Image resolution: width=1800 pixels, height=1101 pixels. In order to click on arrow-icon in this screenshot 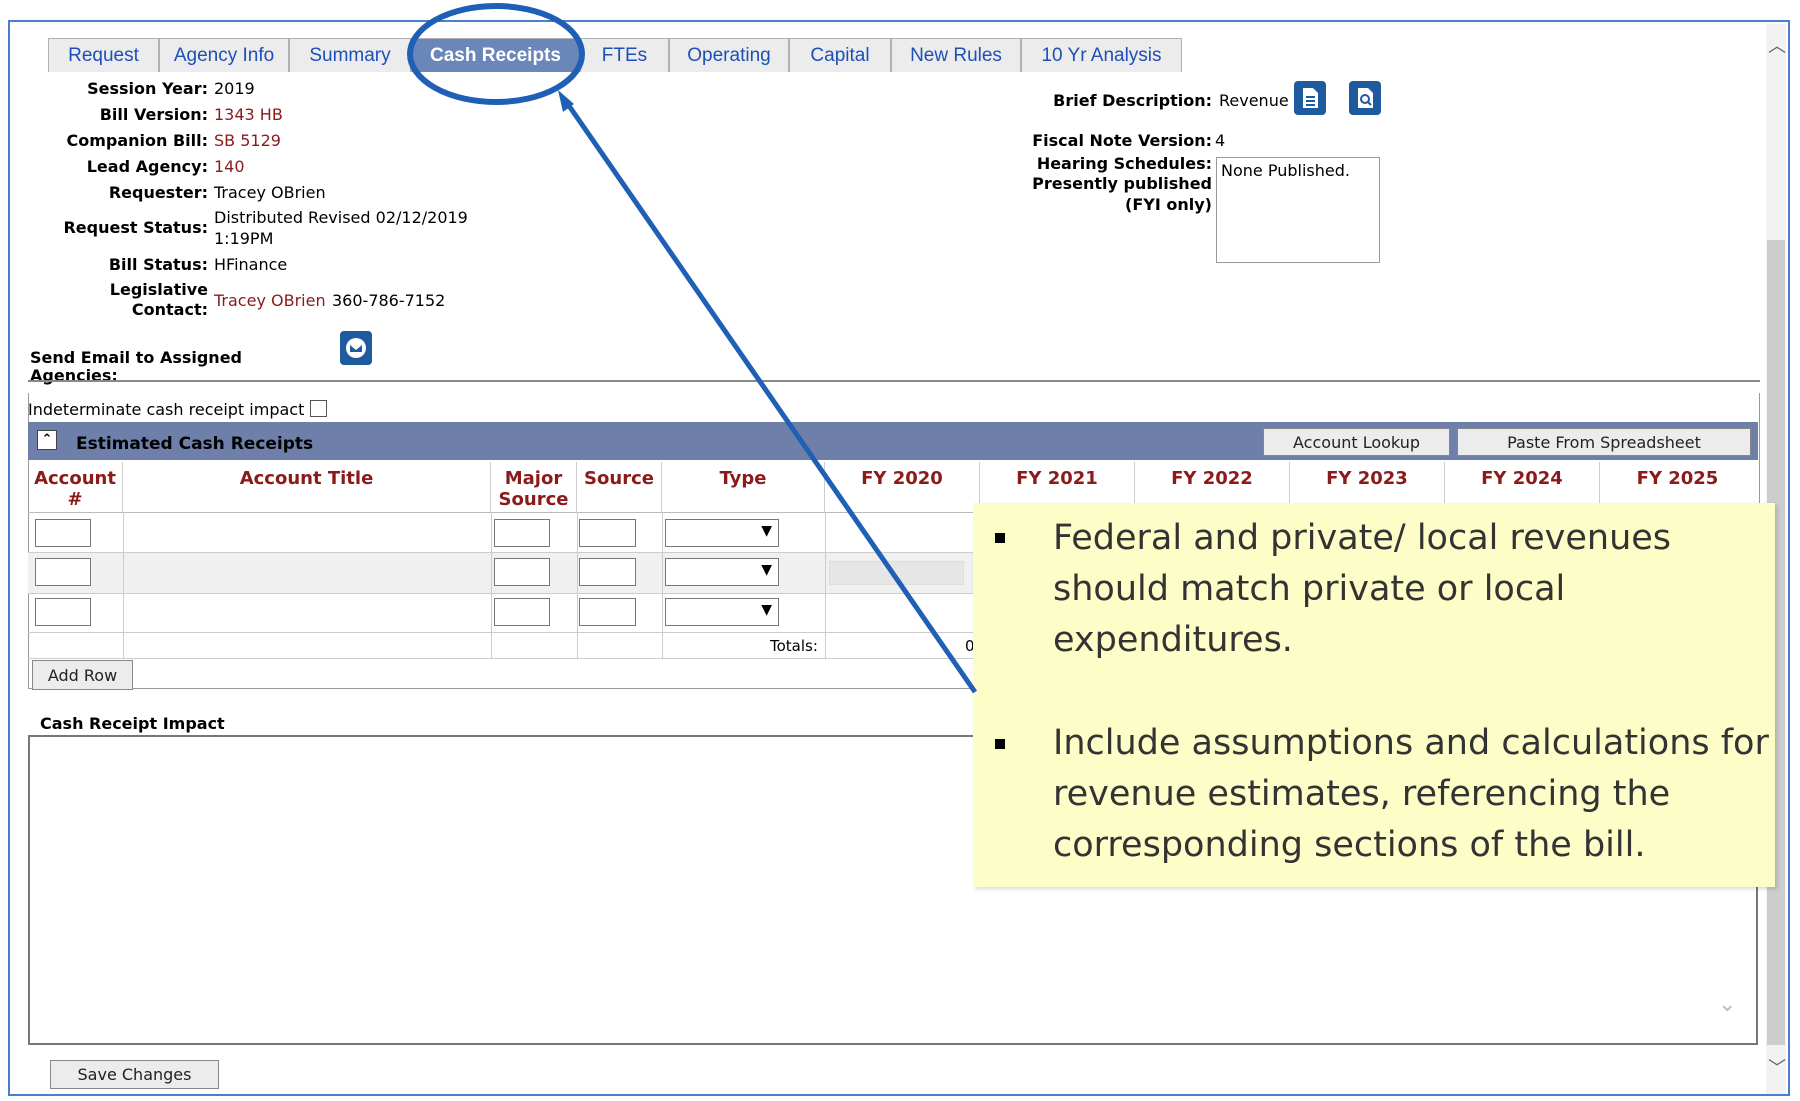, I will do `click(770, 396)`.